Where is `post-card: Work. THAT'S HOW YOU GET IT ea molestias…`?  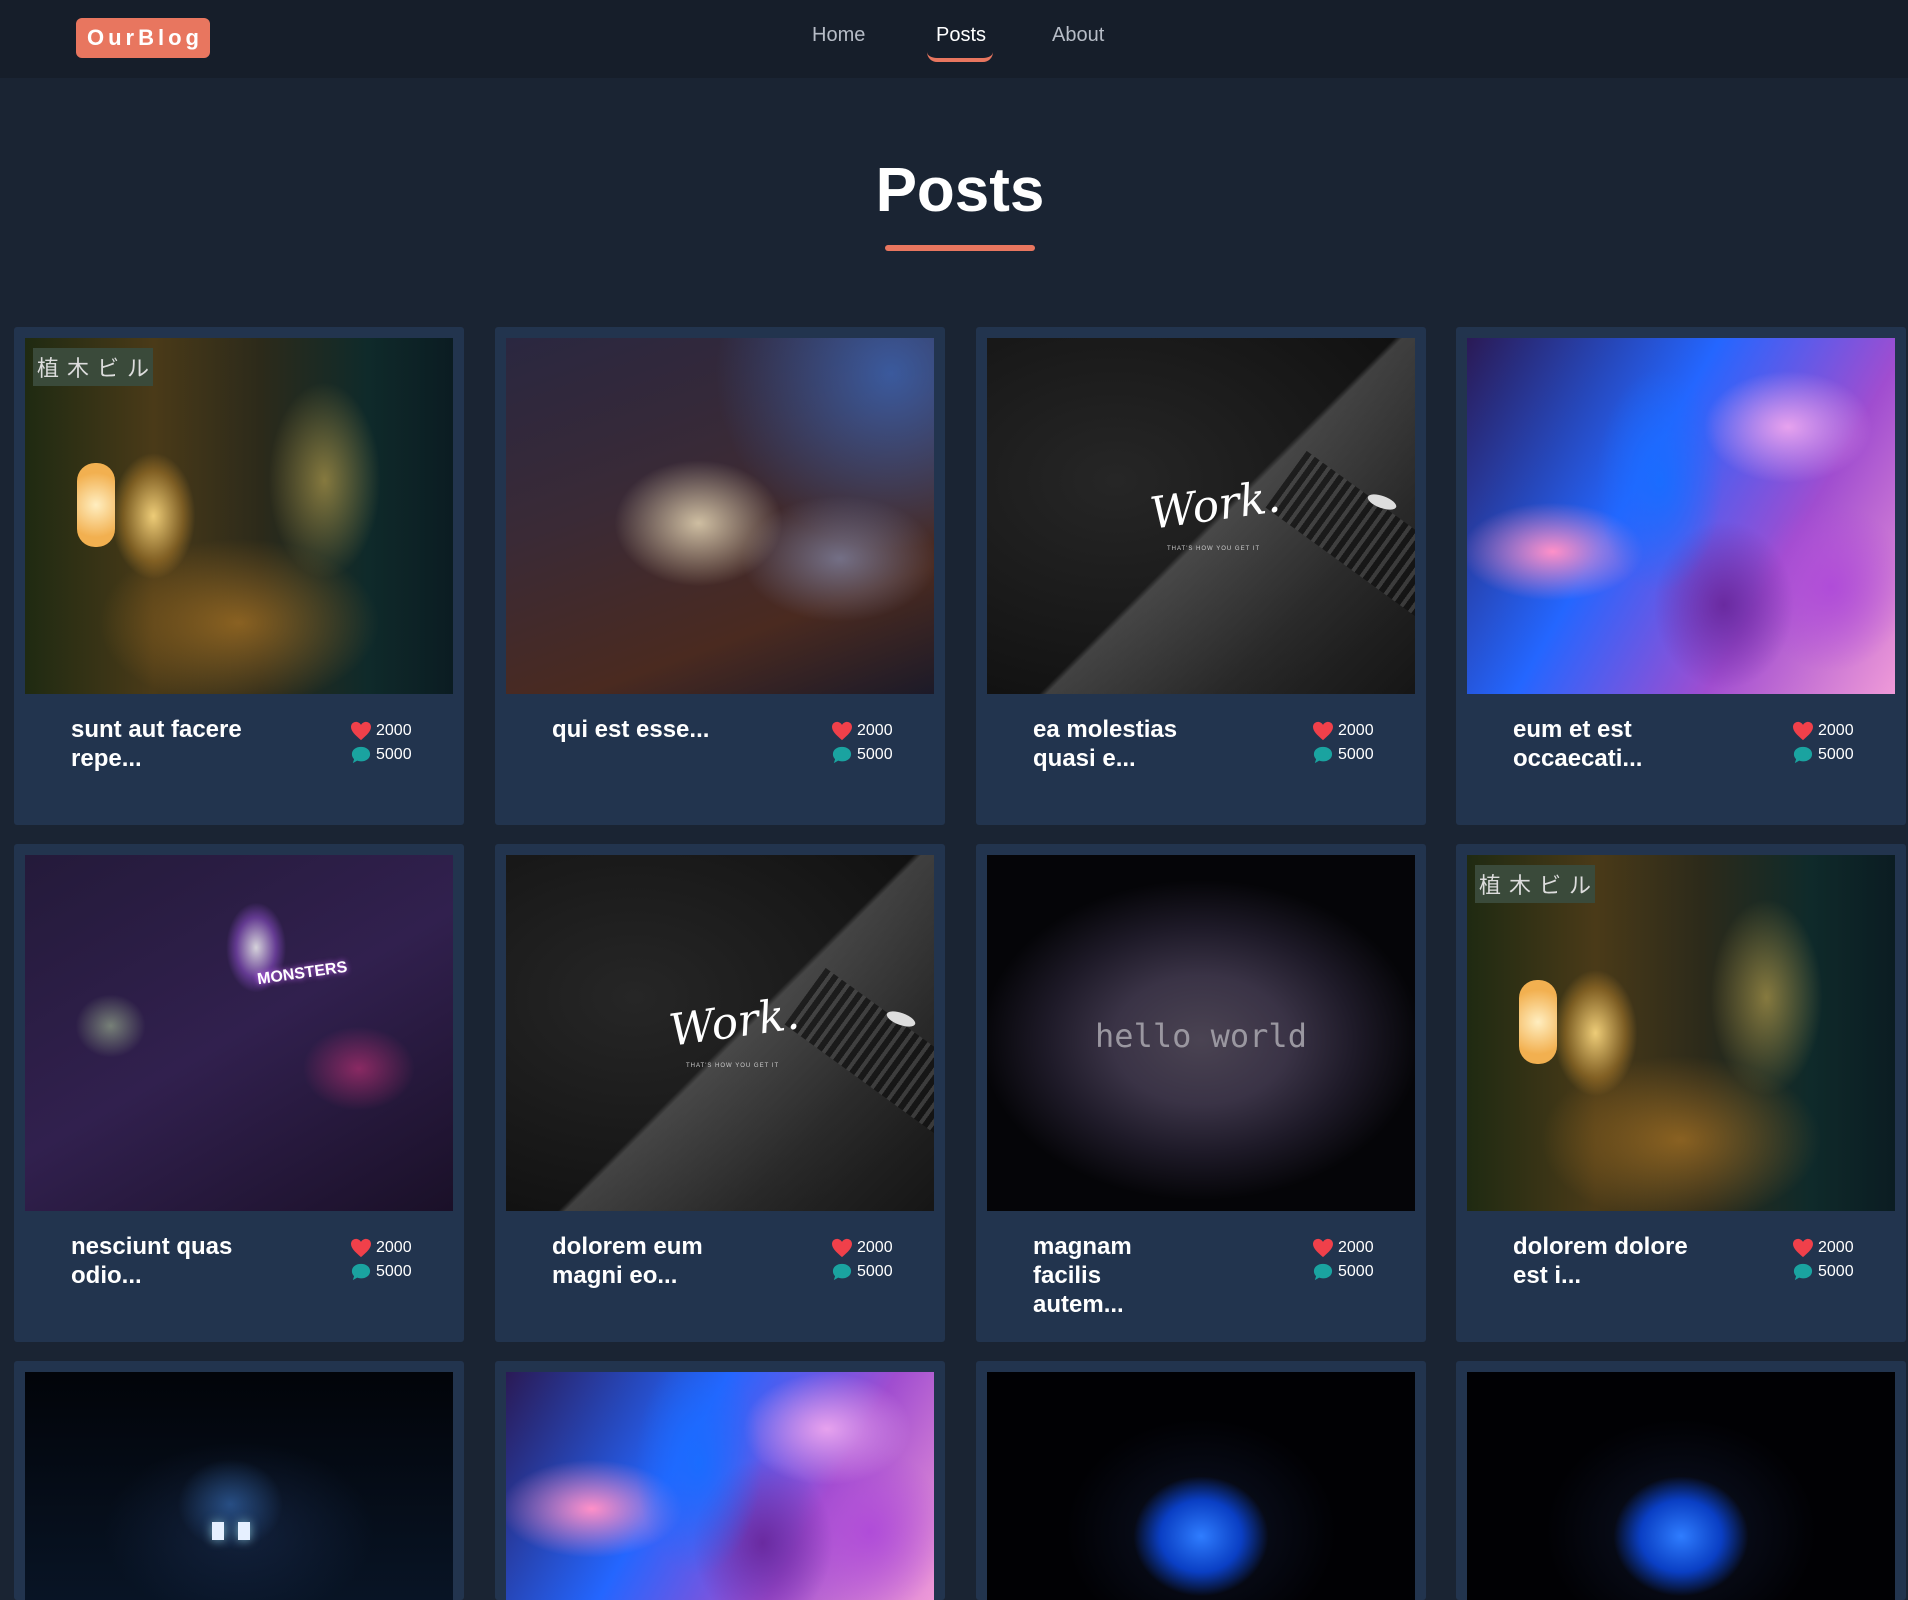
post-card: Work. THAT'S HOW YOU GET IT ea molestias… is located at coordinates (1201, 576).